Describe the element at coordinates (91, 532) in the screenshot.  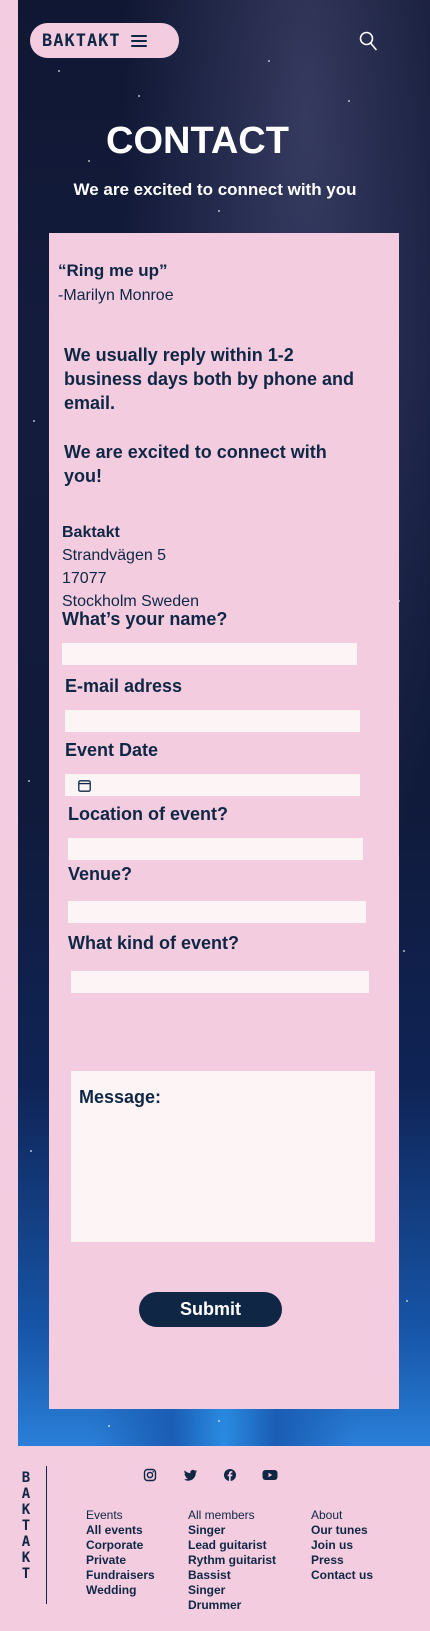
I see `company-name: Baktakt` at that location.